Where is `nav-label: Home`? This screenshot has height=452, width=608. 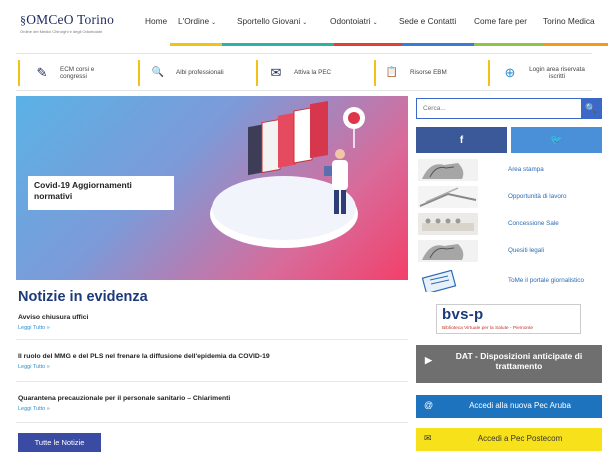 nav-label: Home is located at coordinates (156, 21).